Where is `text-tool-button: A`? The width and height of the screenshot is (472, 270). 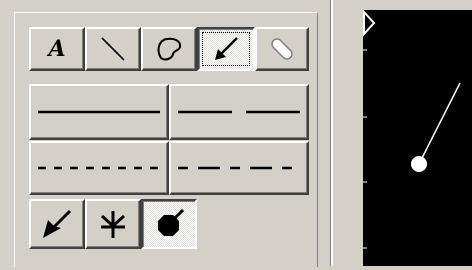
text-tool-button: A is located at coordinates (57, 49).